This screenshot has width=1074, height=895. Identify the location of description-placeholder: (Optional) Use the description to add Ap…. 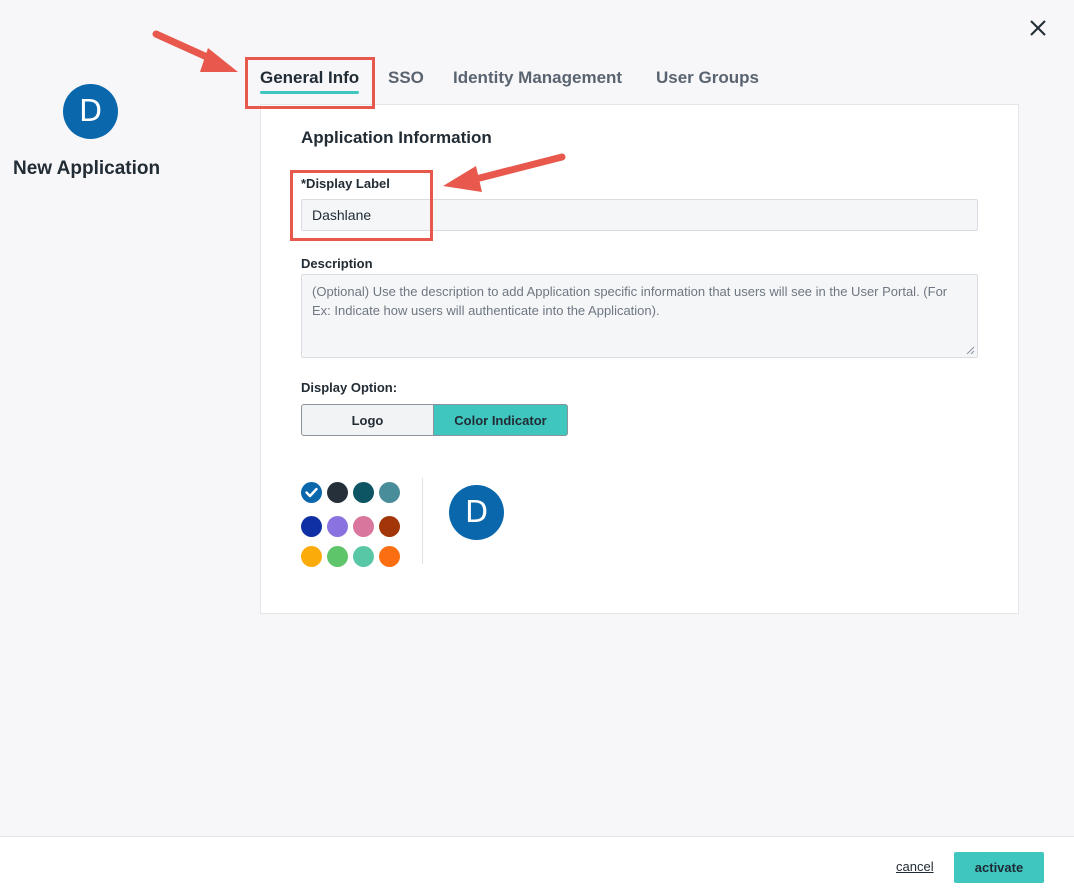
(630, 301).